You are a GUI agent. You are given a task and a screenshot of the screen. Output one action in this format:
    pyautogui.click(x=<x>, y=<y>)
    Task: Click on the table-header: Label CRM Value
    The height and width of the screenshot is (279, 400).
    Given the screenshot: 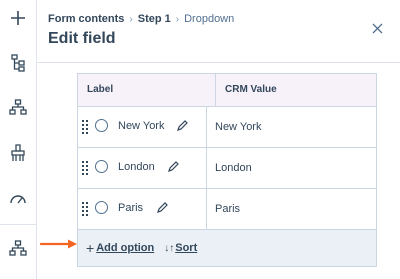 What is the action you would take?
    pyautogui.click(x=227, y=90)
    